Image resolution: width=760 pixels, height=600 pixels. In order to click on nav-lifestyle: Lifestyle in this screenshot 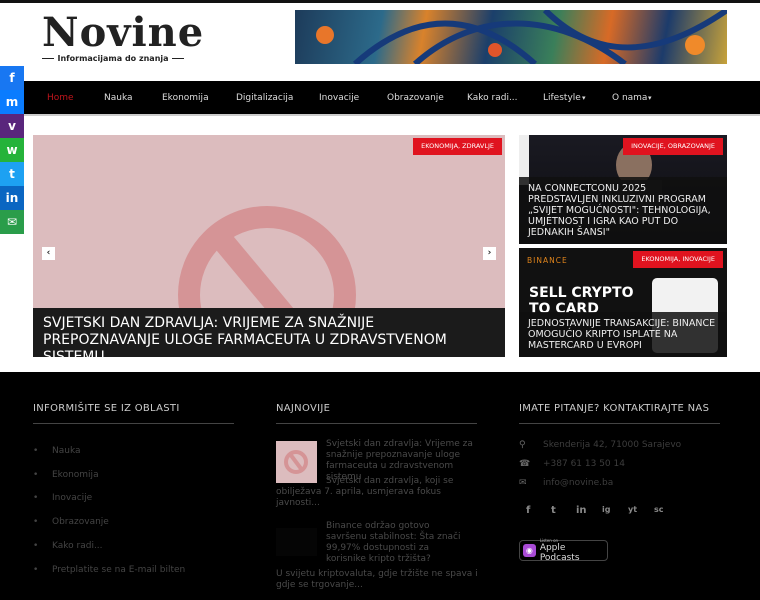, I will do `click(562, 98)`.